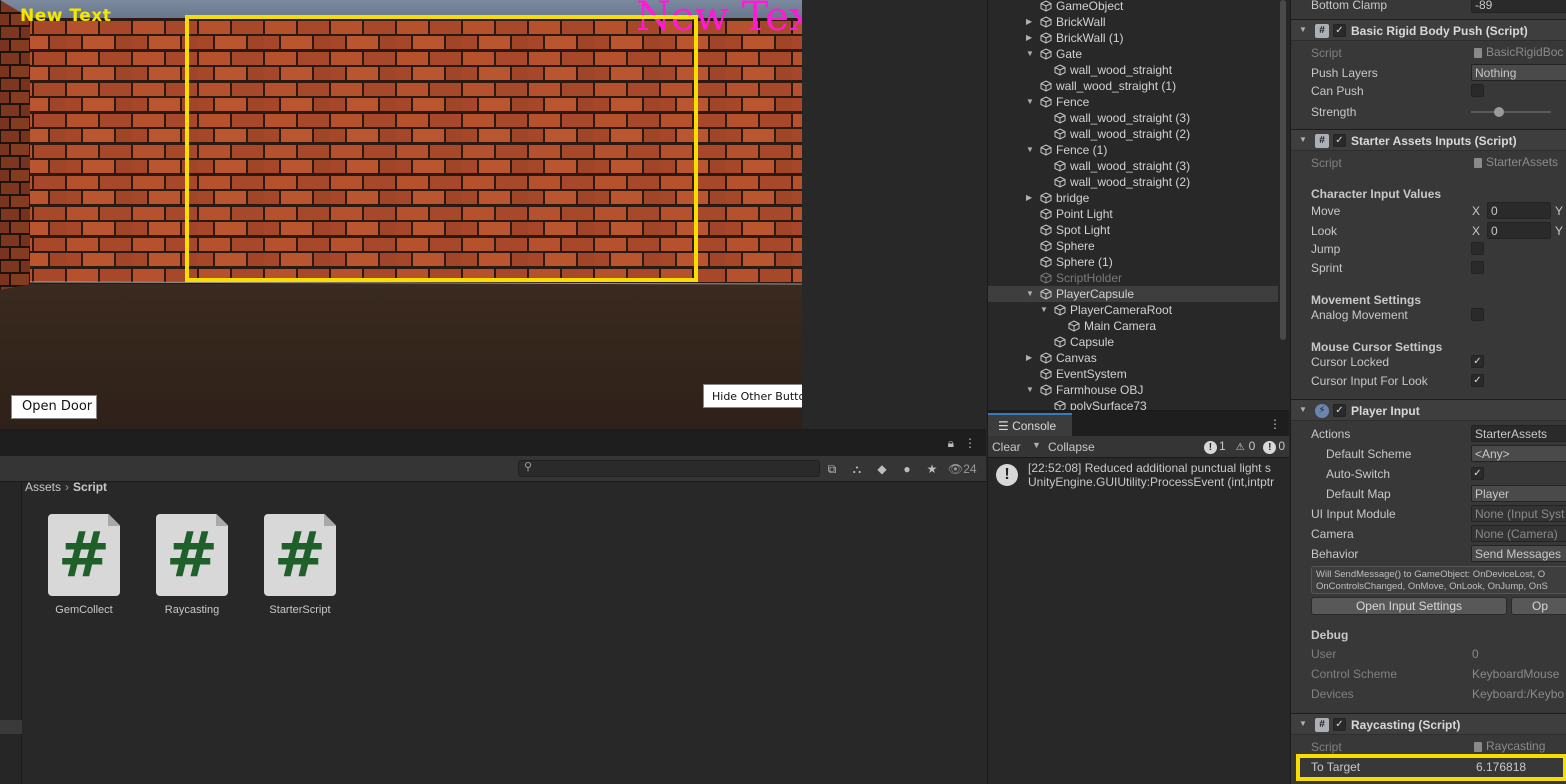 This screenshot has width=1566, height=784. What do you see at coordinates (669, 468) in the screenshot?
I see `project-search-input: ⚲` at bounding box center [669, 468].